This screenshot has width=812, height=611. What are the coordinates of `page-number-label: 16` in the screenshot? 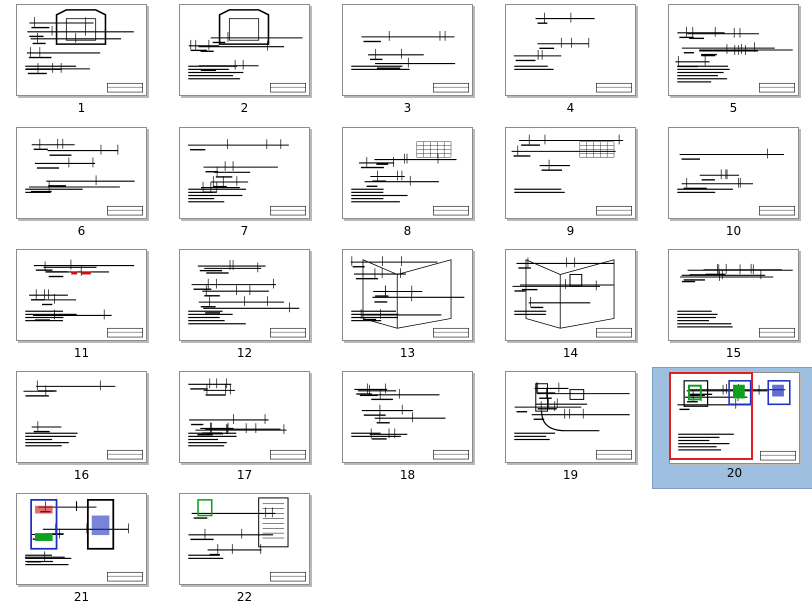 It's located at (81, 475).